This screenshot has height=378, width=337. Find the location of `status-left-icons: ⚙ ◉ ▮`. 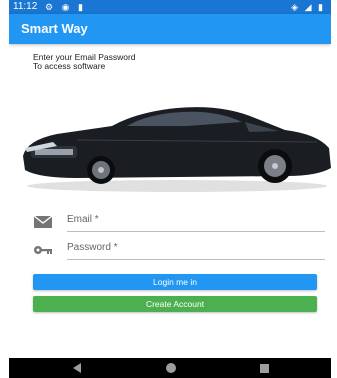

status-left-icons: ⚙ ◉ ▮ is located at coordinates (65, 7).